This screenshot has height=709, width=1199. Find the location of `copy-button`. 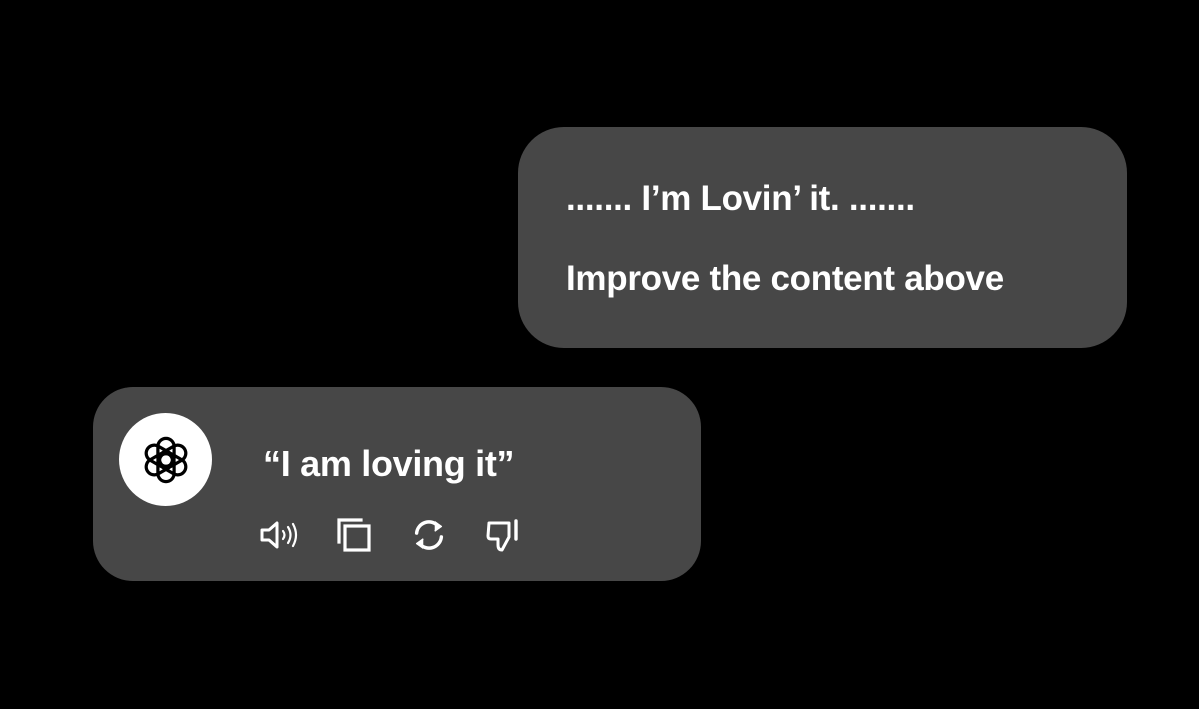

copy-button is located at coordinates (354, 535).